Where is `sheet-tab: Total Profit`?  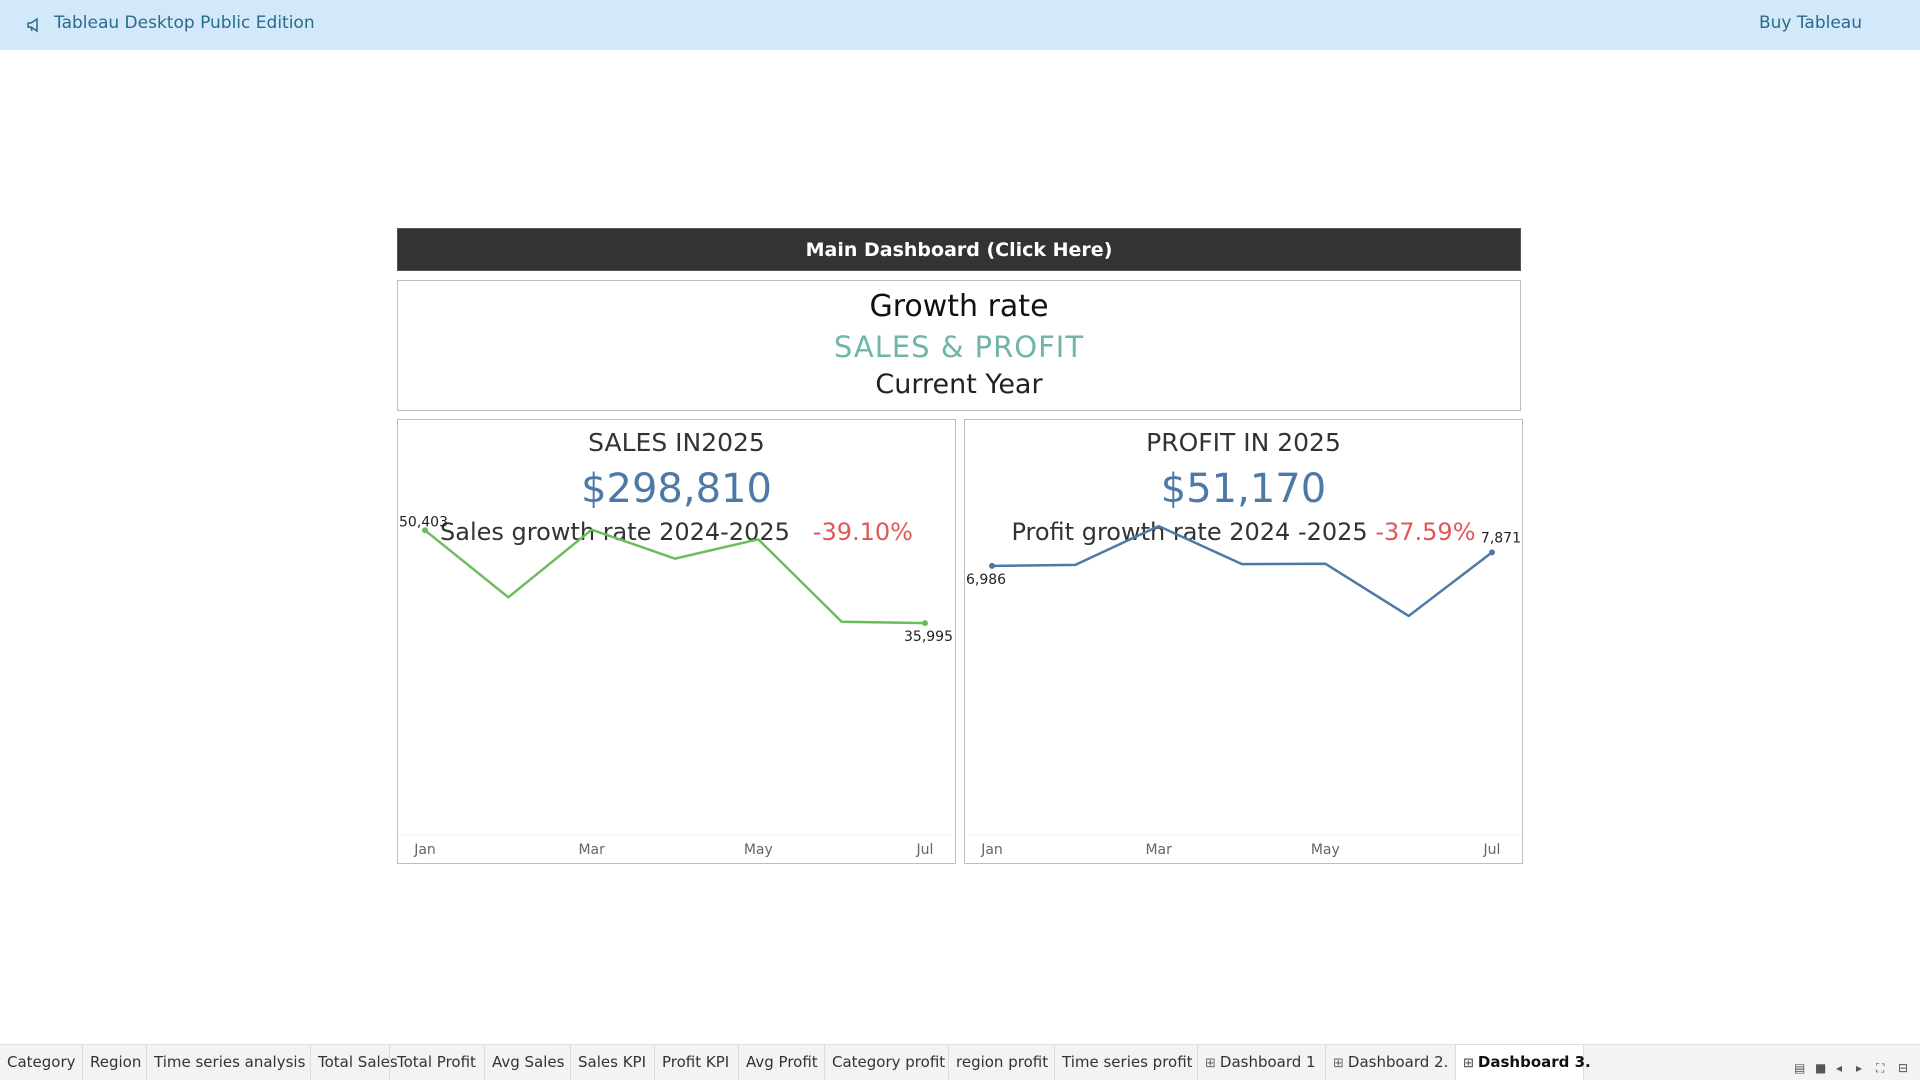
sheet-tab: Total Profit is located at coordinates (437, 1062).